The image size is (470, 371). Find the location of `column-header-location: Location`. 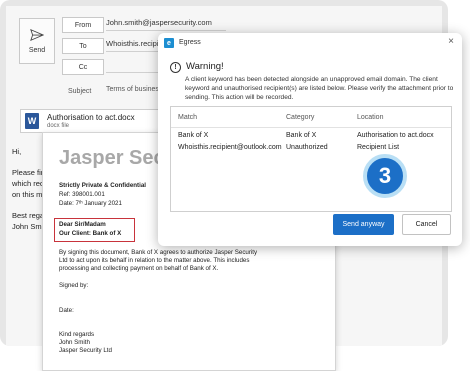

column-header-location: Location is located at coordinates (370, 117).